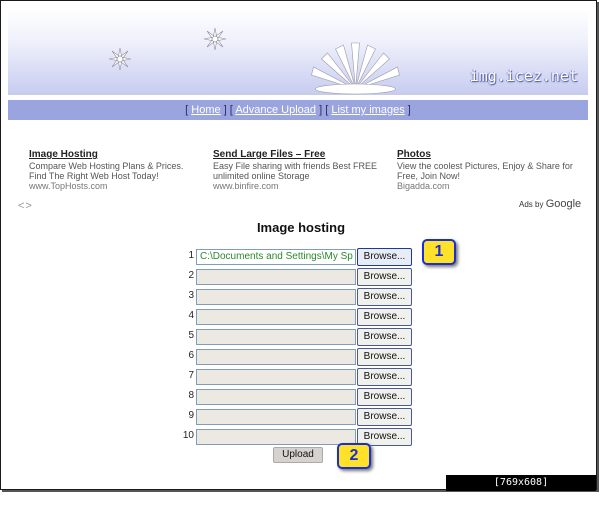 The width and height of the screenshot is (600, 507). What do you see at coordinates (191, 295) in the screenshot?
I see `row-number: 3` at bounding box center [191, 295].